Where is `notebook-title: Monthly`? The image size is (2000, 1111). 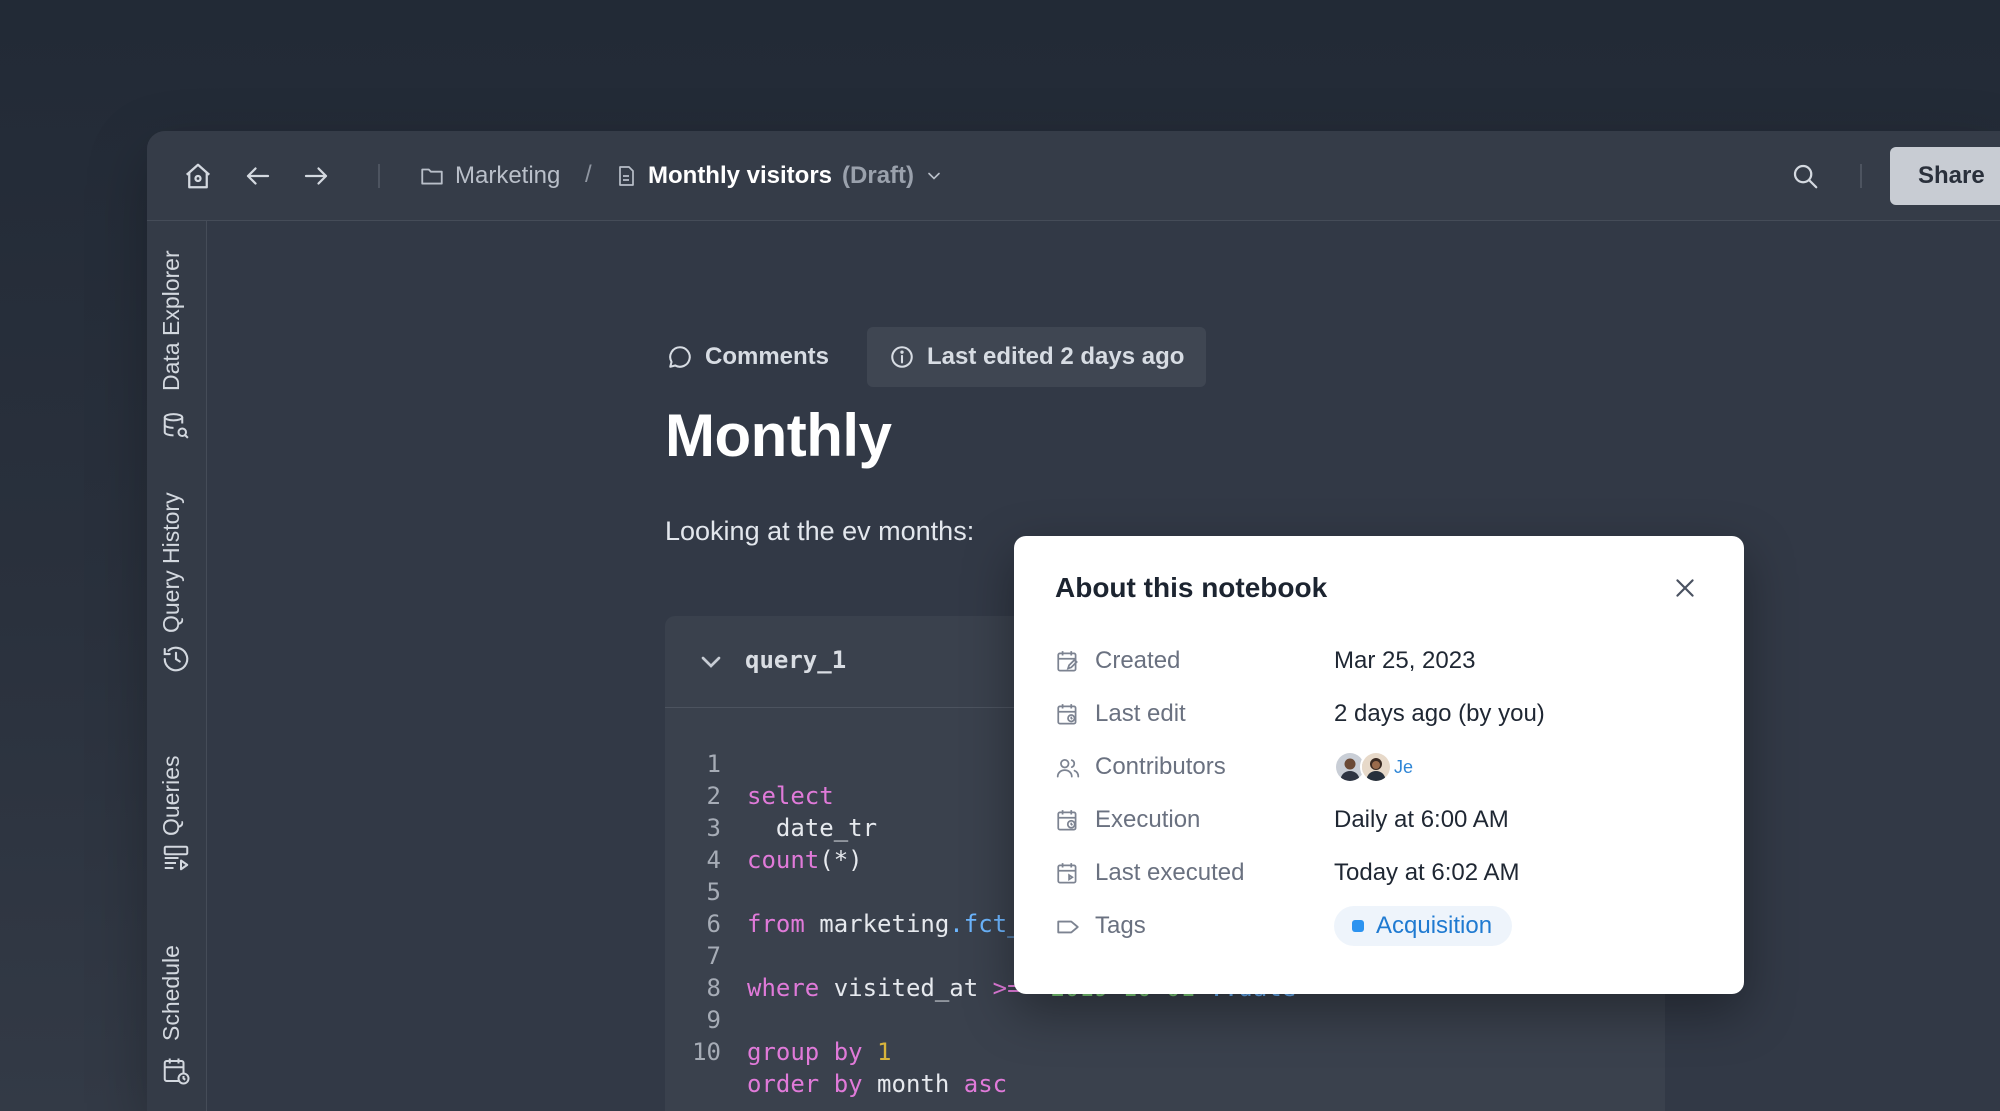
notebook-title: Monthly is located at coordinates (778, 435).